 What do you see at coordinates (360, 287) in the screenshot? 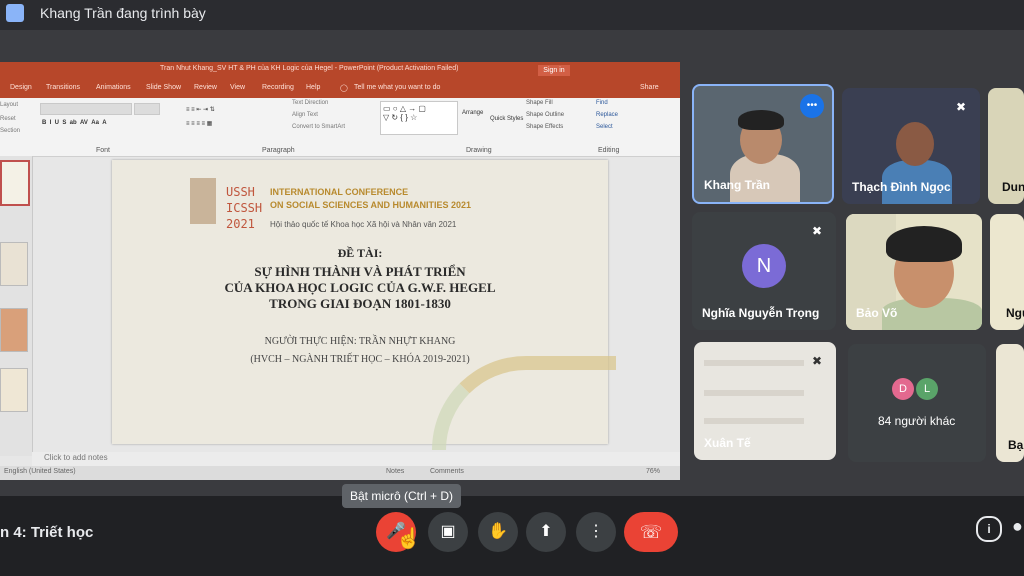
I see `slide-title-line: CỦA KHOA HỌC LOGIC CỦA G.W.F. HEGEL` at bounding box center [360, 287].